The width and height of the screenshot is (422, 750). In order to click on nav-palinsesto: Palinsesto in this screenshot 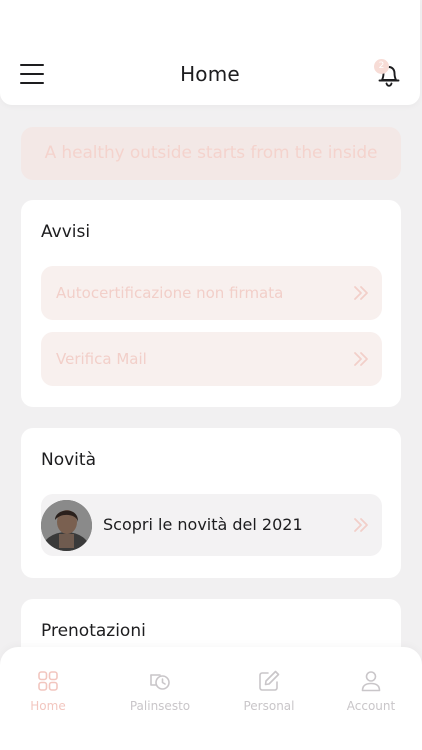, I will do `click(160, 699)`.